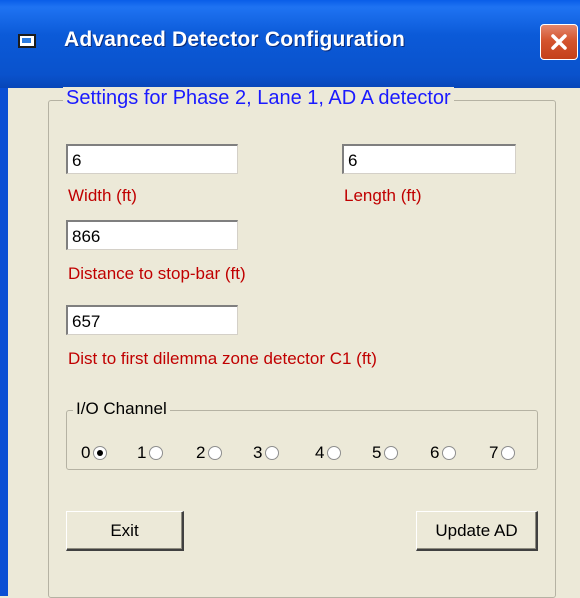  Describe the element at coordinates (121, 409) in the screenshot. I see `io-channel-legend: I/O Channel` at that location.